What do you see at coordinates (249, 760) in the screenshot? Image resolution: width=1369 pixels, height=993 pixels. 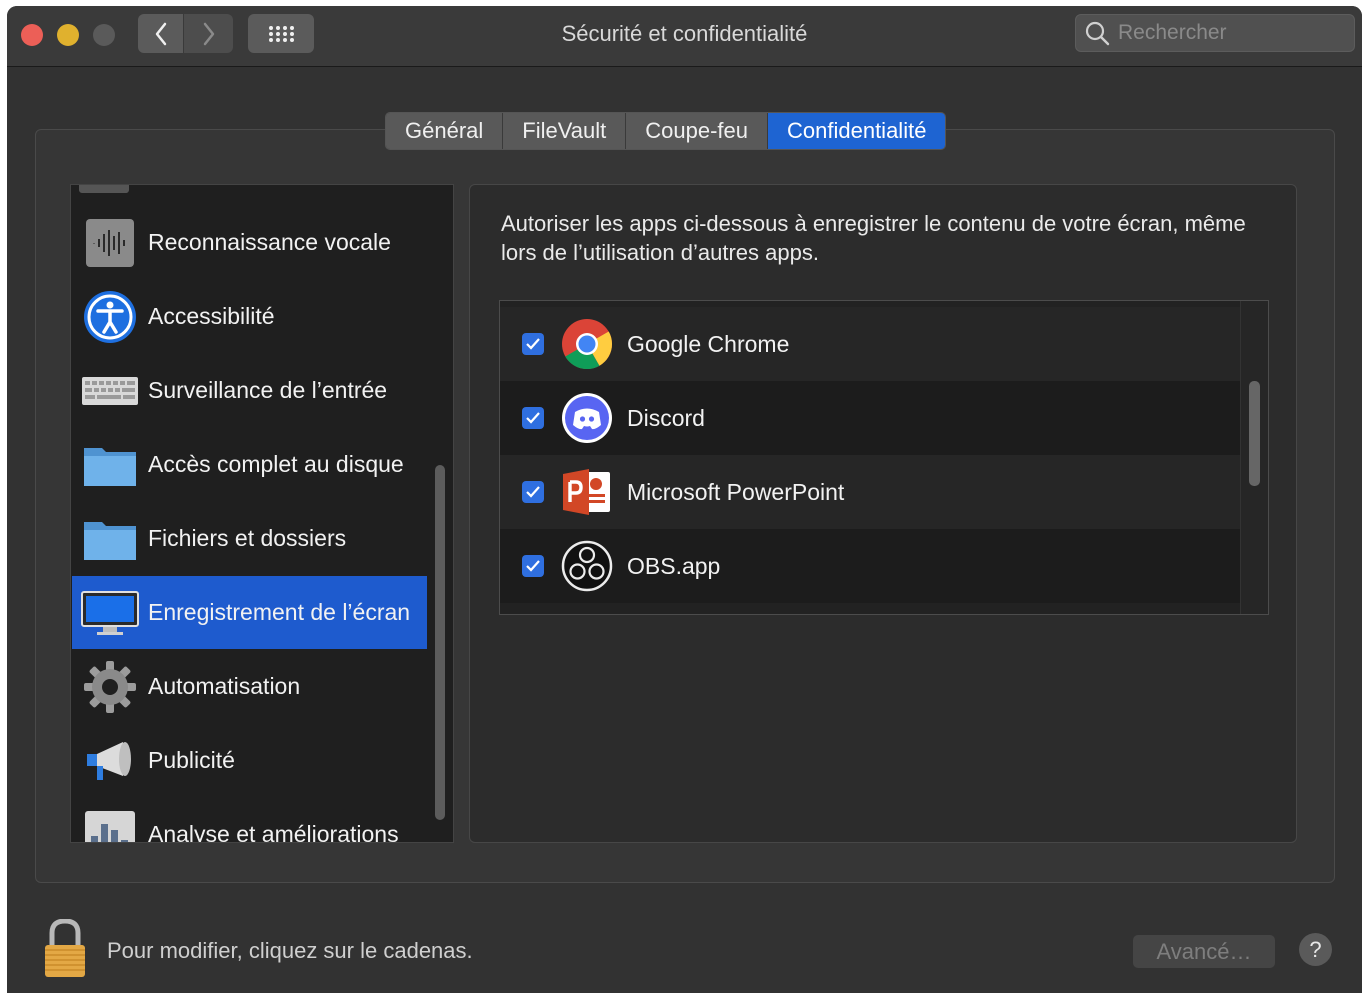 I see `sidebar-item-advertising: Publicité` at bounding box center [249, 760].